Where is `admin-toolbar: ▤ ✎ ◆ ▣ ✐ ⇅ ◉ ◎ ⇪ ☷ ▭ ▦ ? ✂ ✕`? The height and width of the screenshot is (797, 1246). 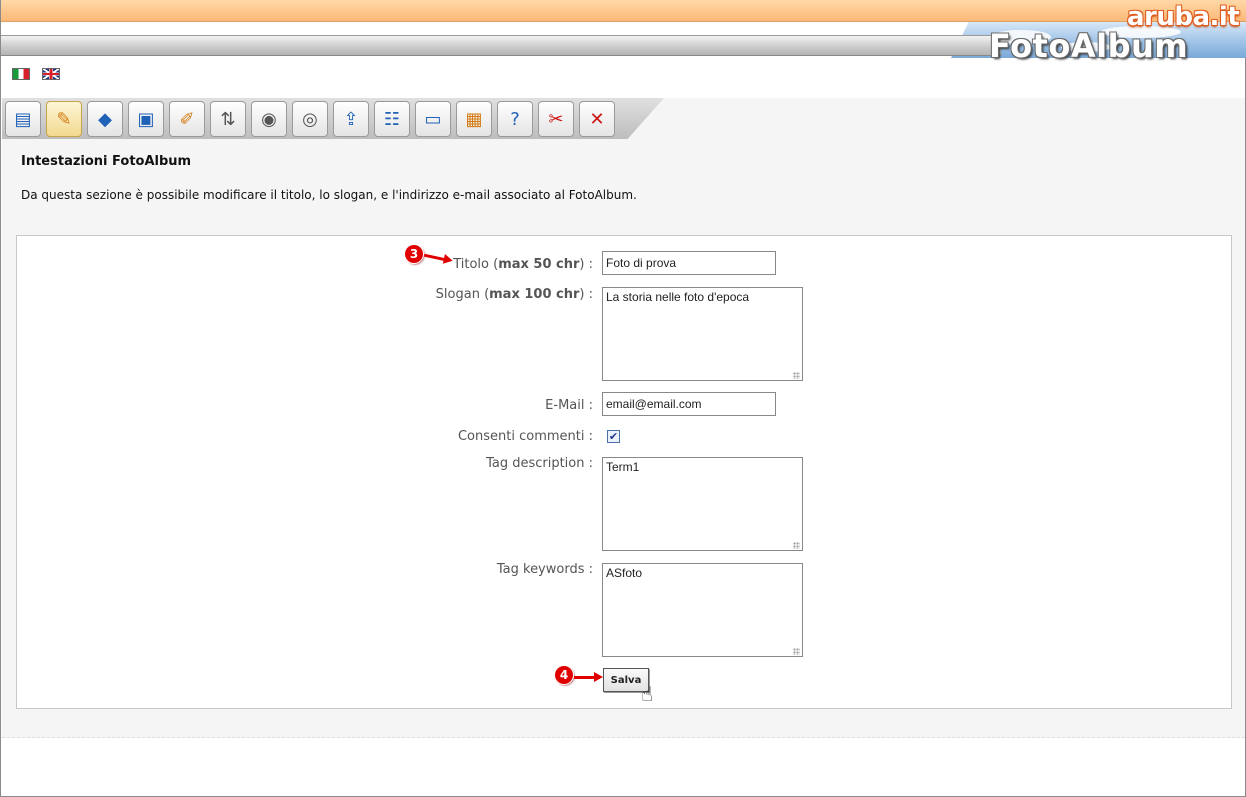 admin-toolbar: ▤ ✎ ◆ ▣ ✐ ⇅ ◉ ◎ ⇪ ☷ ▭ ▦ ? ✂ ✕ is located at coordinates (333, 118).